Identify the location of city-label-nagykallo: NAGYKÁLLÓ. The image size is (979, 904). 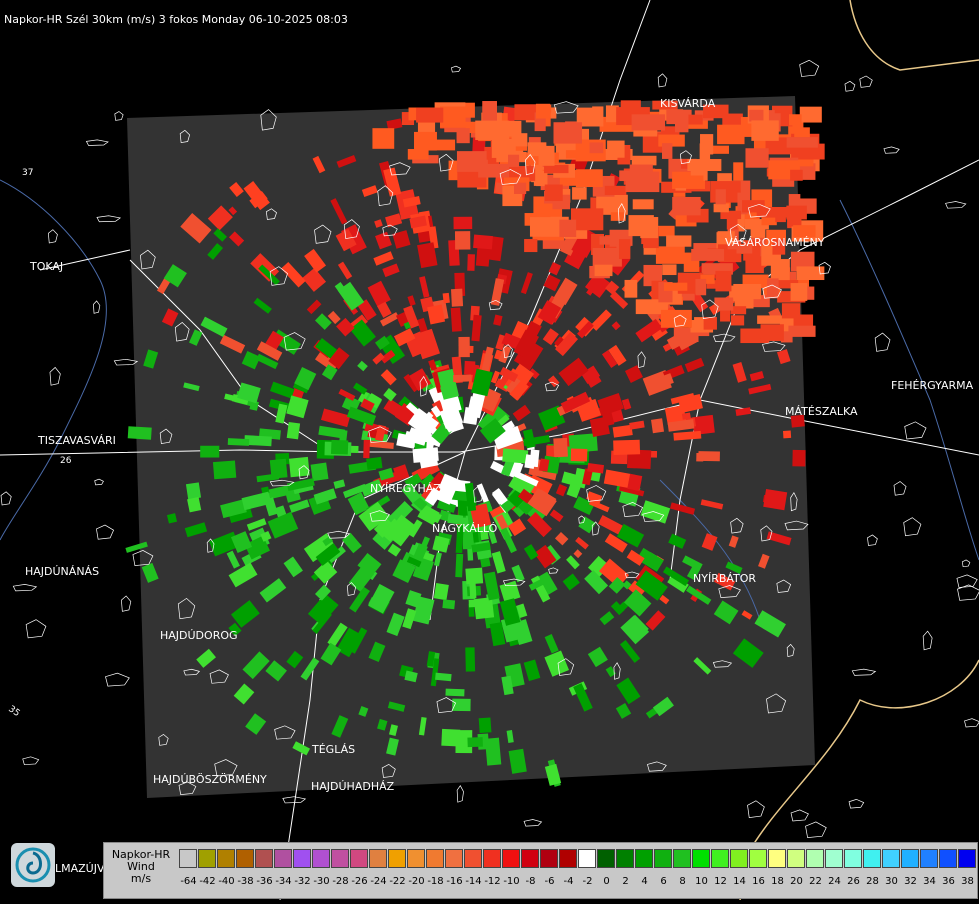
(465, 528).